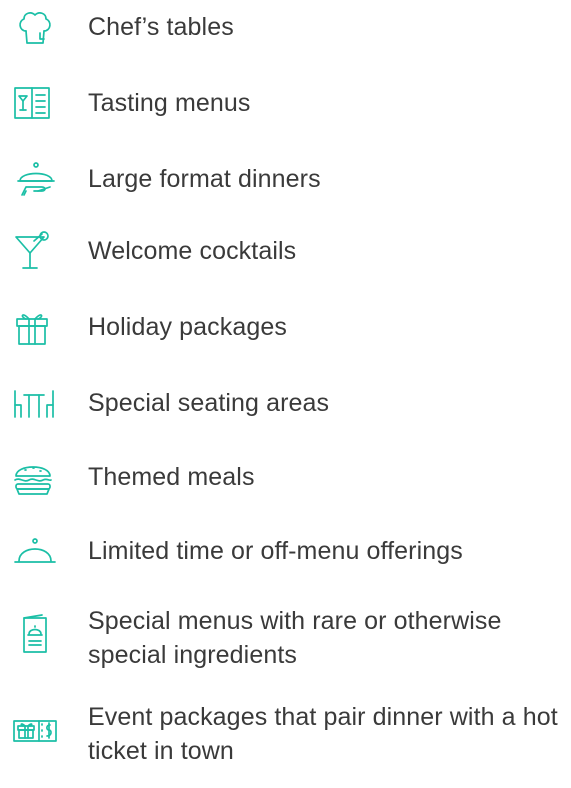 Image resolution: width=571 pixels, height=788 pixels. I want to click on list-item: Holiday packages, so click(285, 327).